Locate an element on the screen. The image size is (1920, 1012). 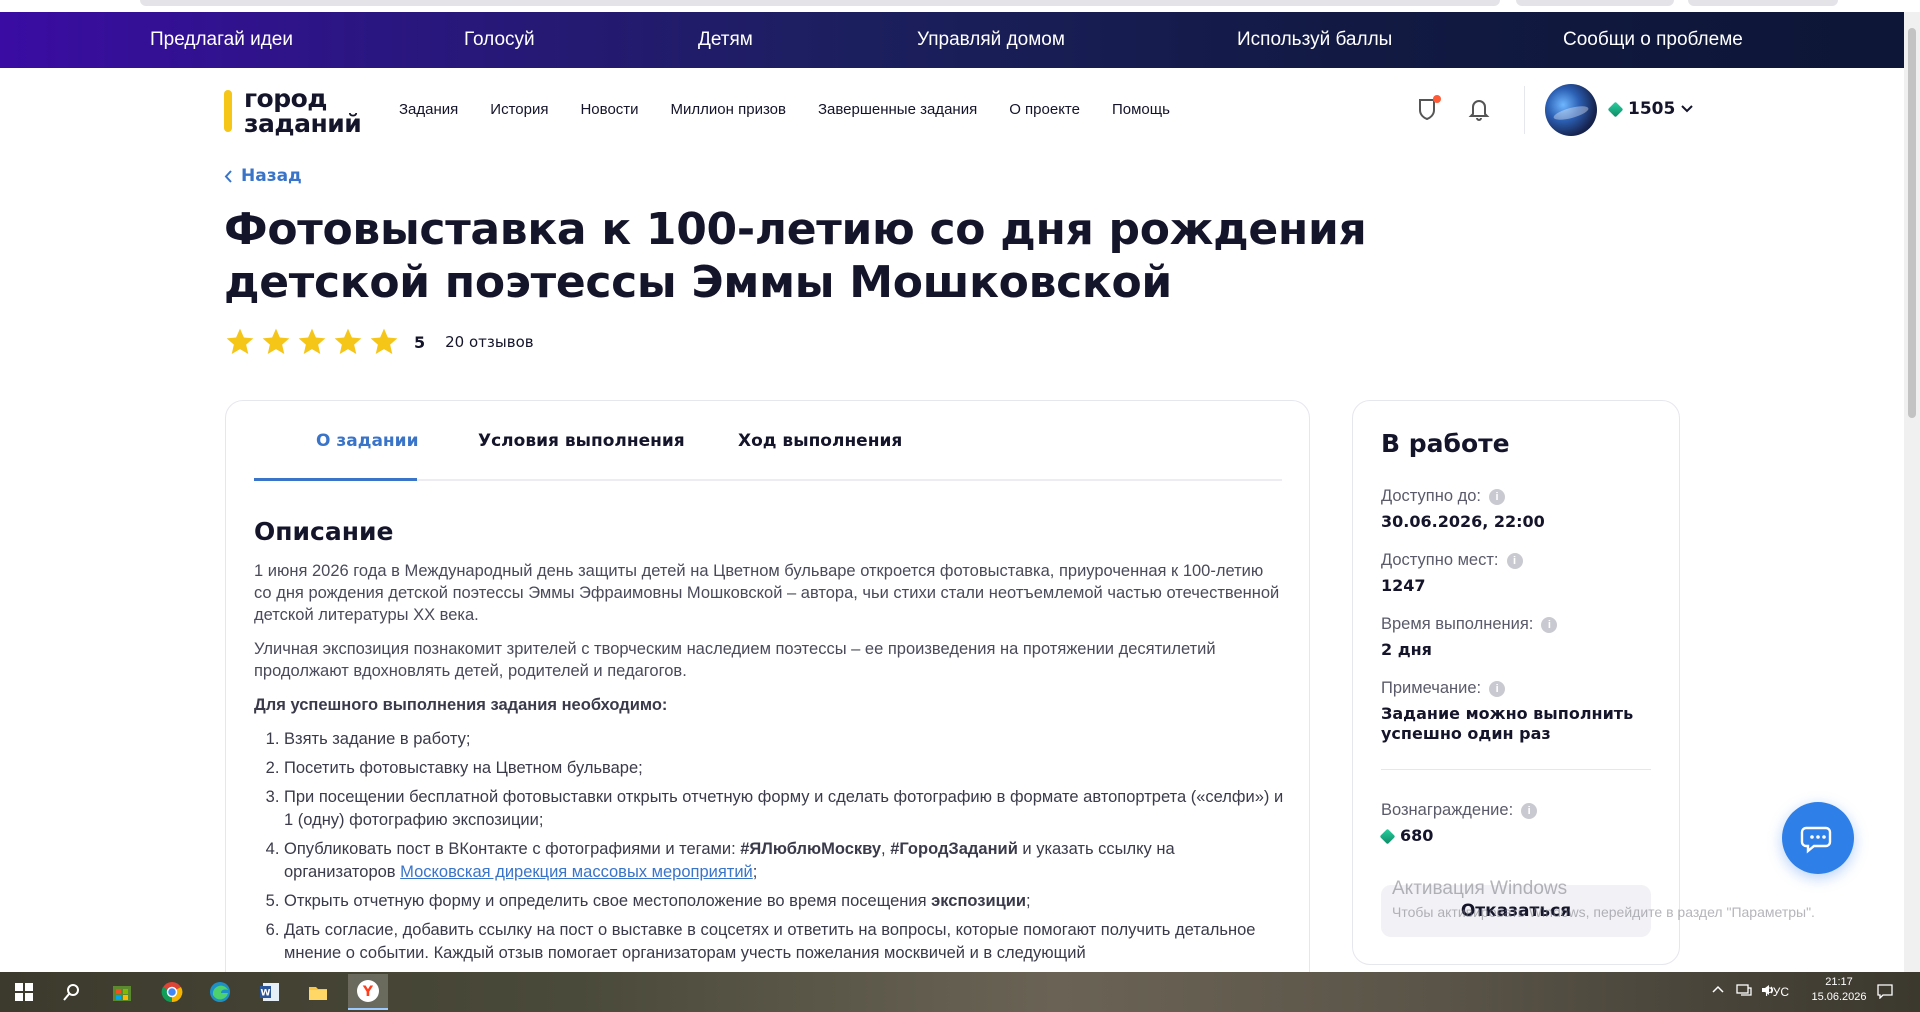
chevron-up-icon is located at coordinates (1718, 991).